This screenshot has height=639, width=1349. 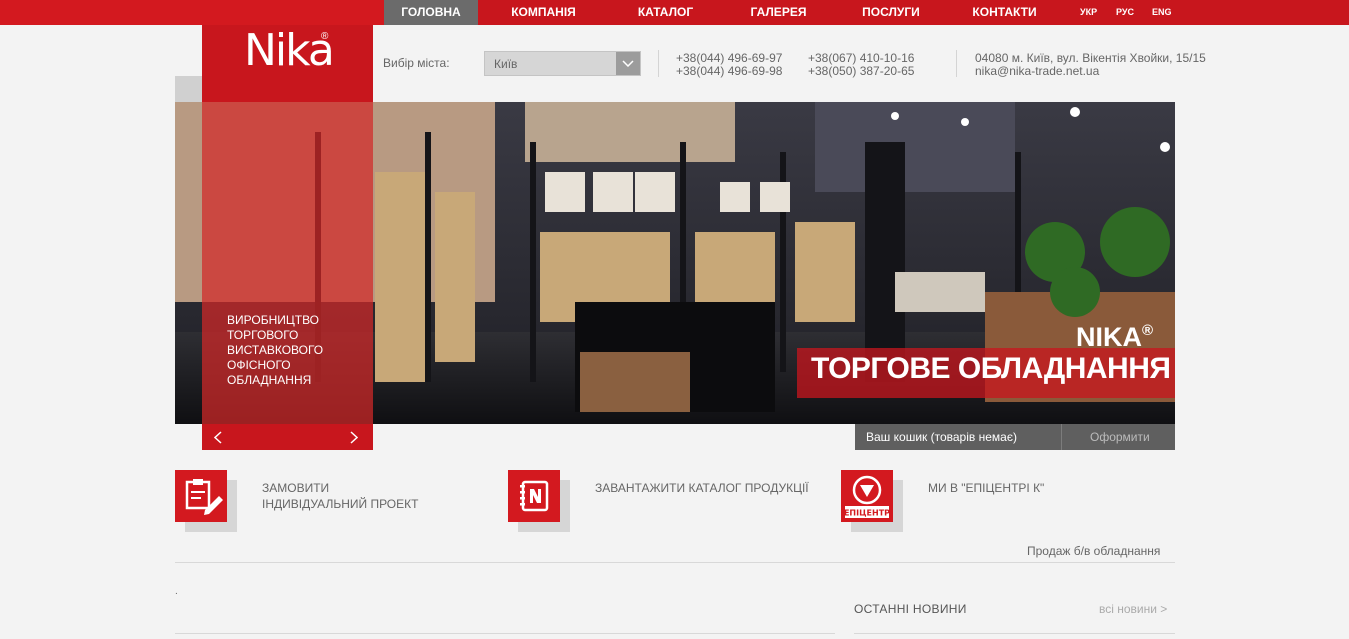 What do you see at coordinates (259, 365) in the screenshot?
I see `slider-caption-line: ОФІСНОГО` at bounding box center [259, 365].